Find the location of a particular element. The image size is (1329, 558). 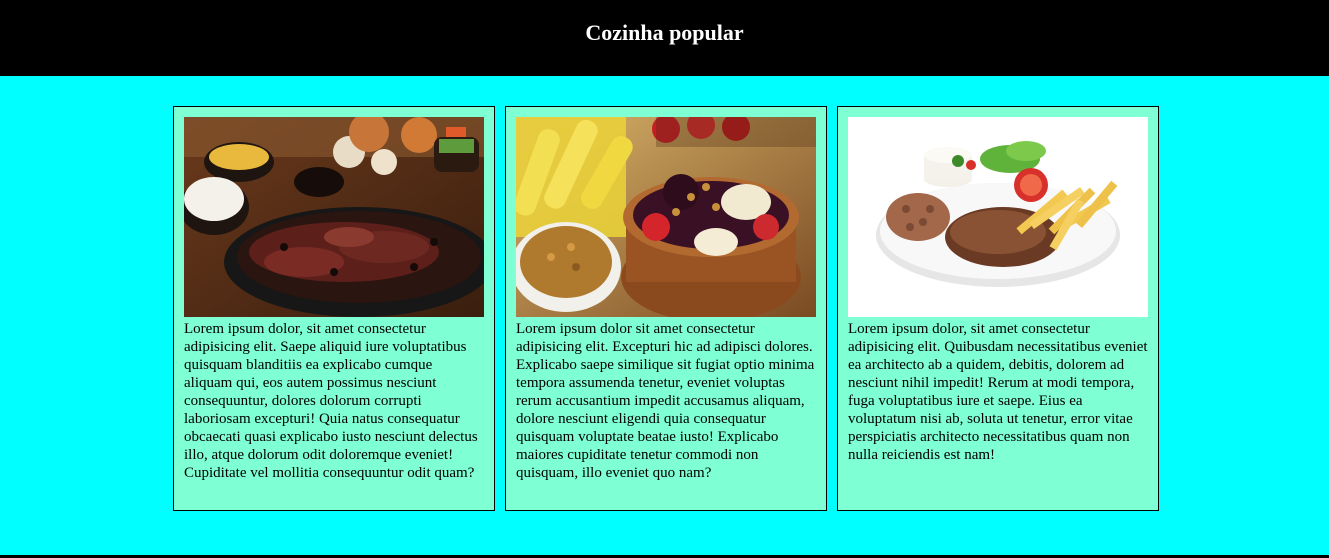

feijoada-photo is located at coordinates (334, 217).